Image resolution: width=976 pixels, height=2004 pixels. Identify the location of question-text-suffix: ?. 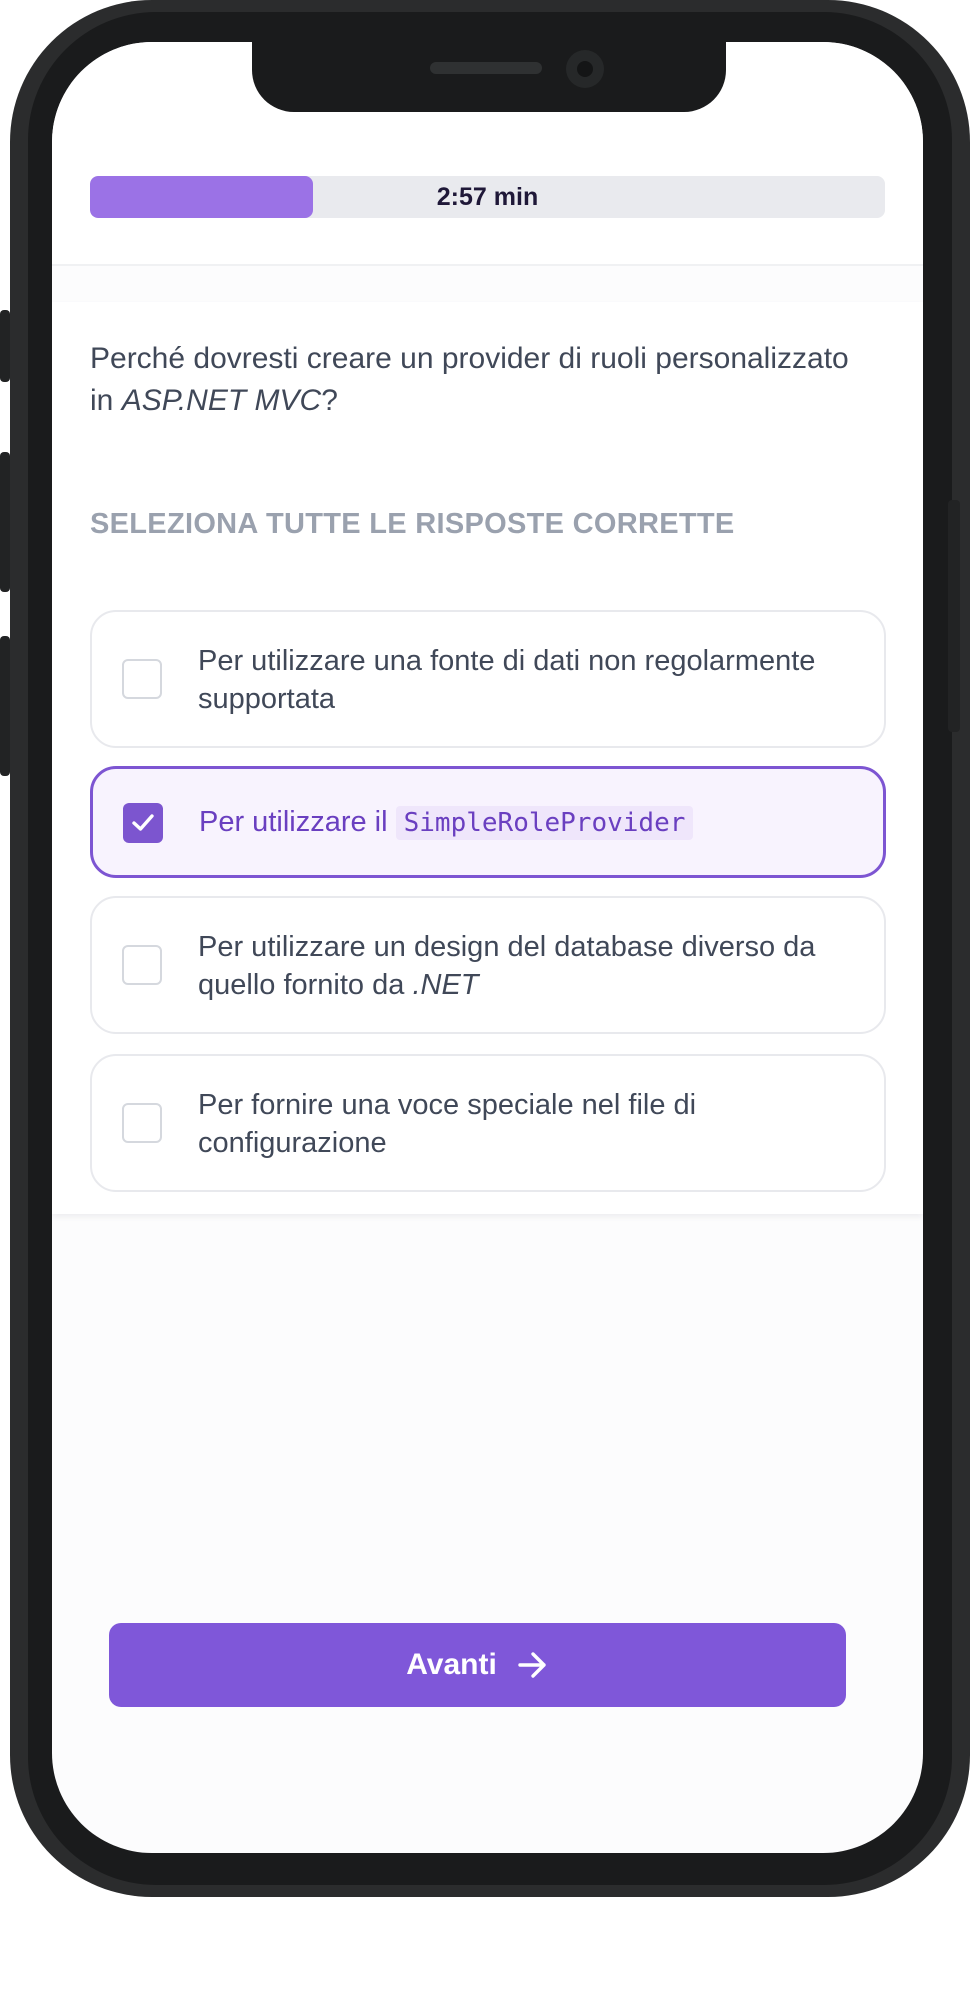
(329, 400).